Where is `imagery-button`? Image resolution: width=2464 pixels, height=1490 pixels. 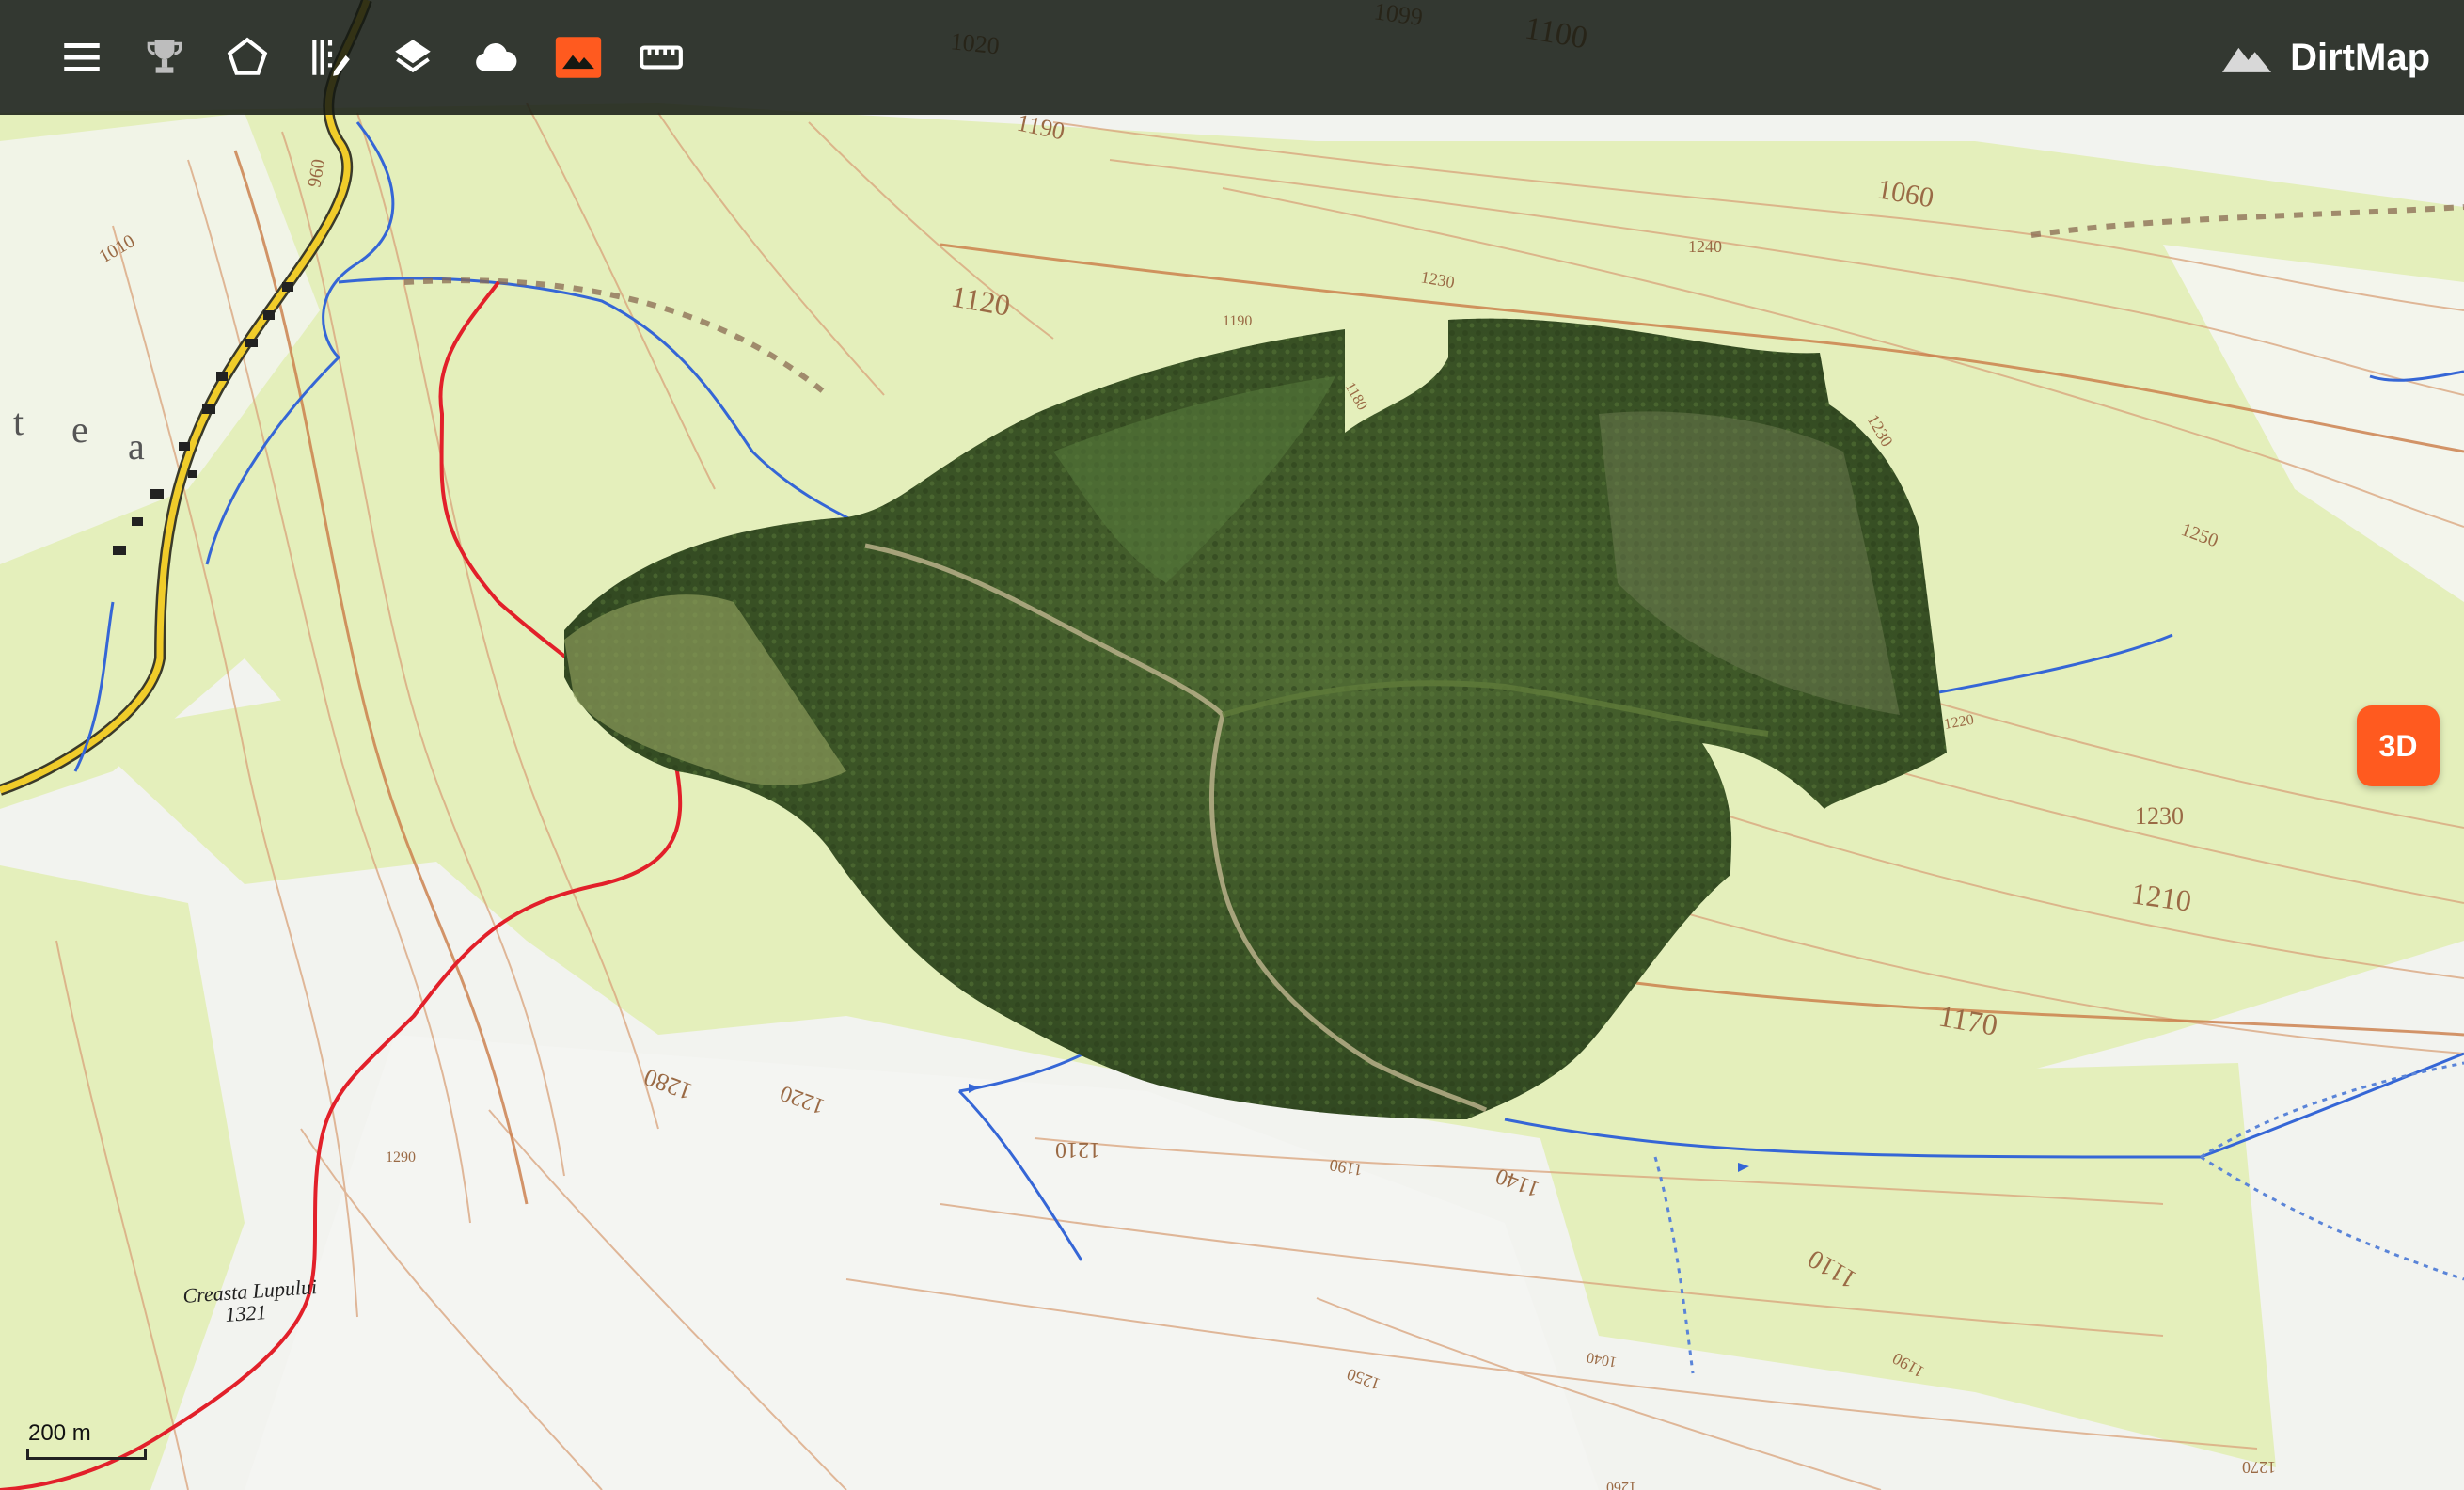 imagery-button is located at coordinates (578, 57).